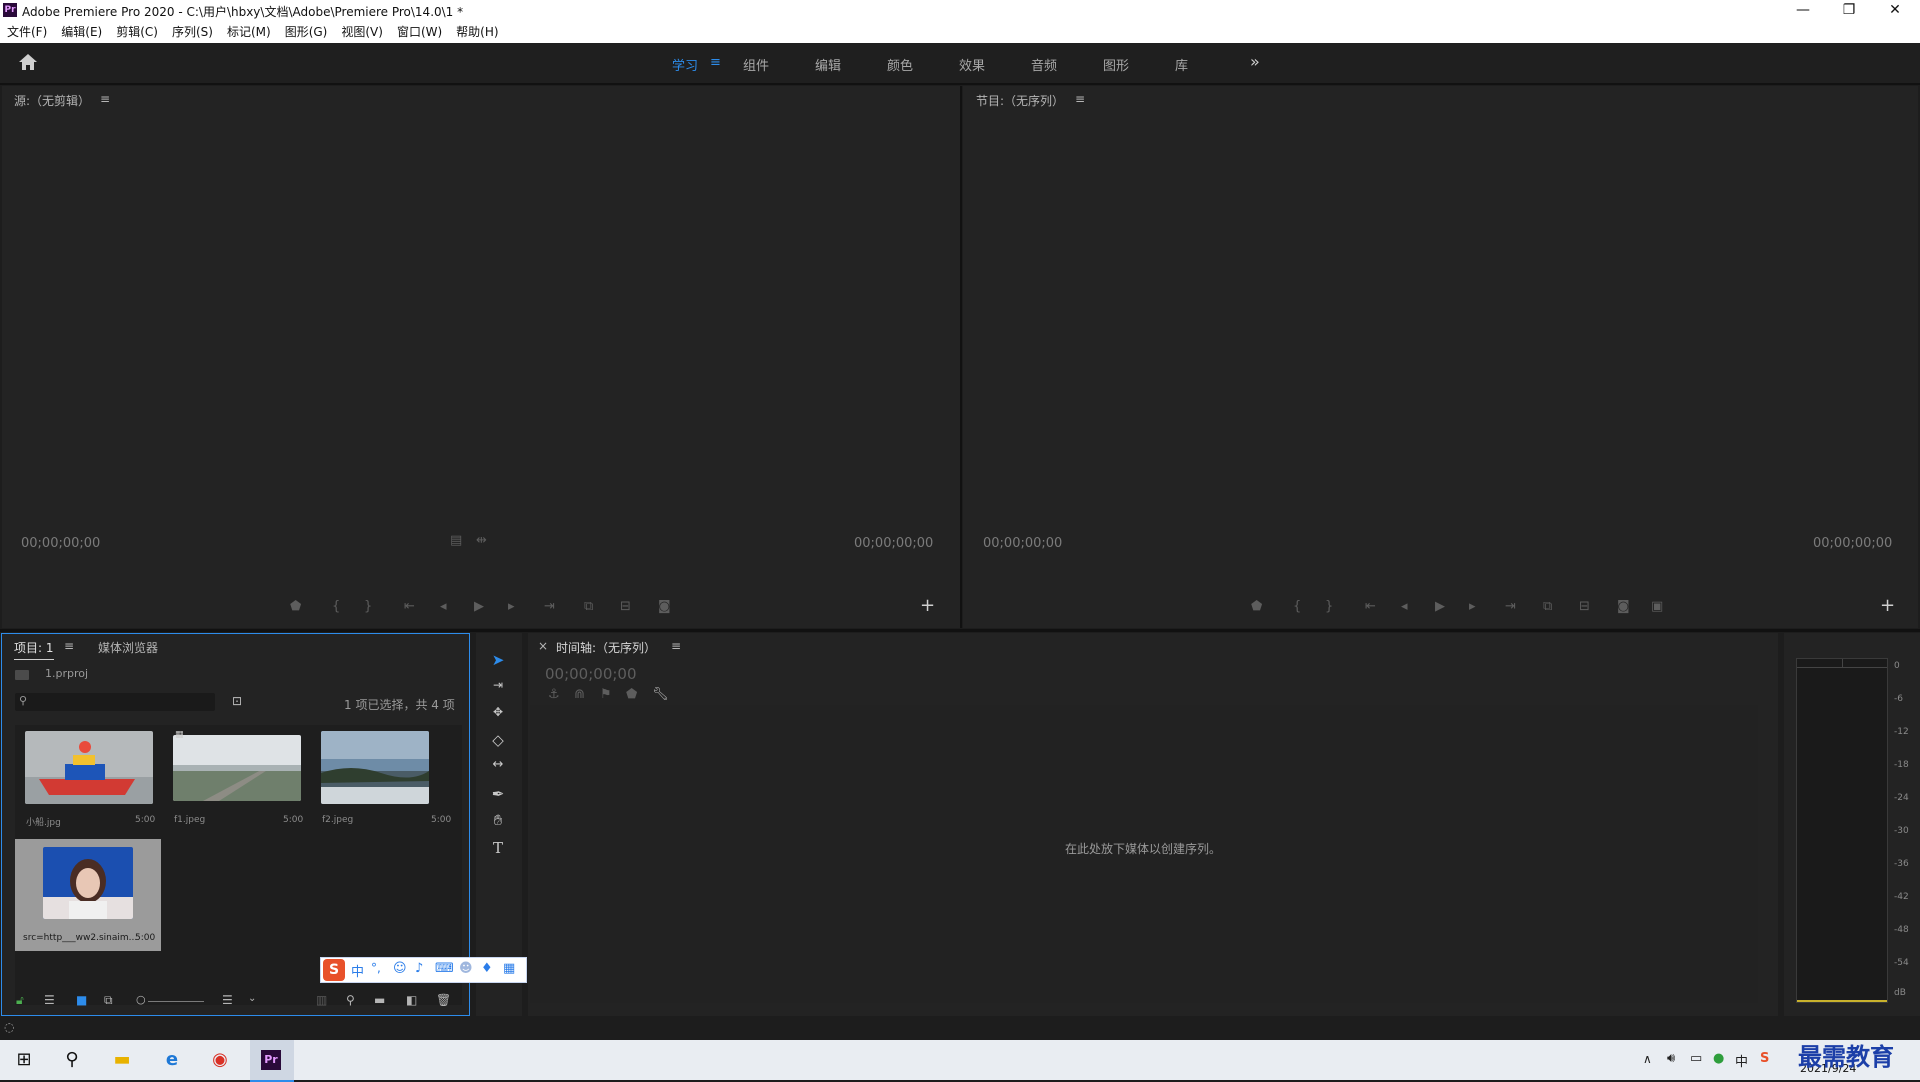 Image resolution: width=1920 pixels, height=1082 pixels. What do you see at coordinates (960, 630) in the screenshot?
I see `panel-divider-horizontal` at bounding box center [960, 630].